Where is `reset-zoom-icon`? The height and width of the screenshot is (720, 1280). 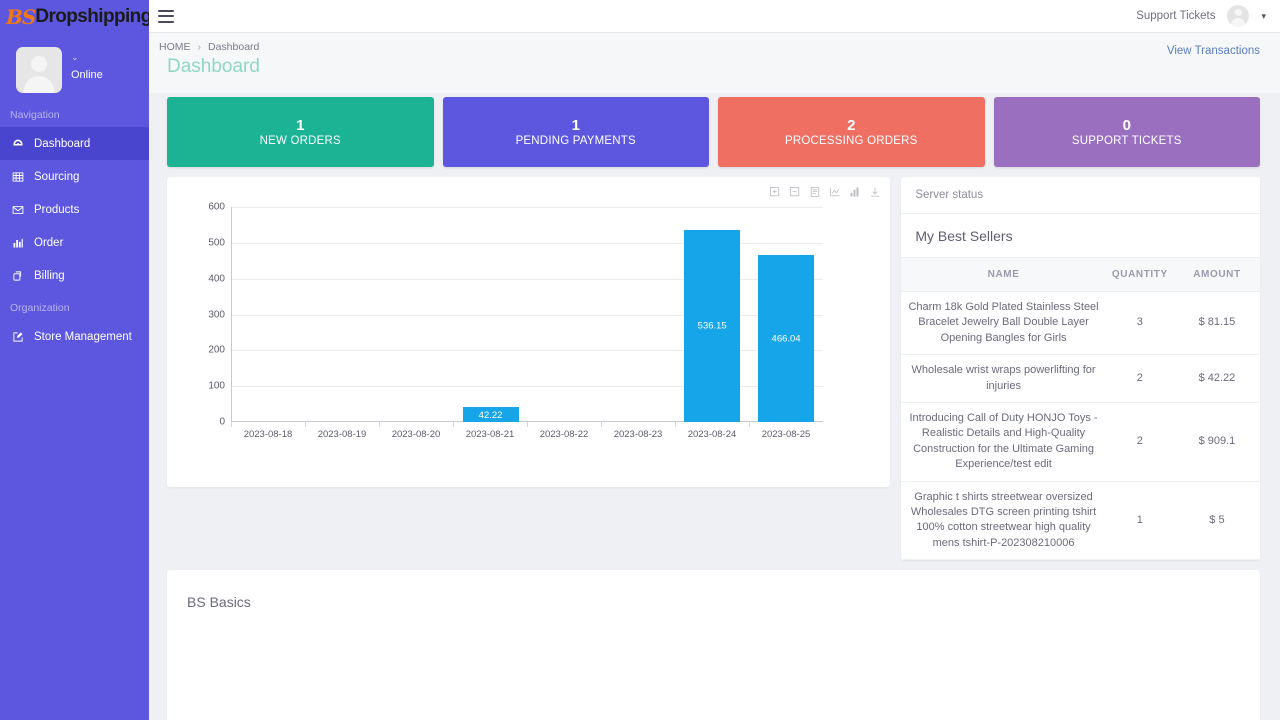 reset-zoom-icon is located at coordinates (835, 194).